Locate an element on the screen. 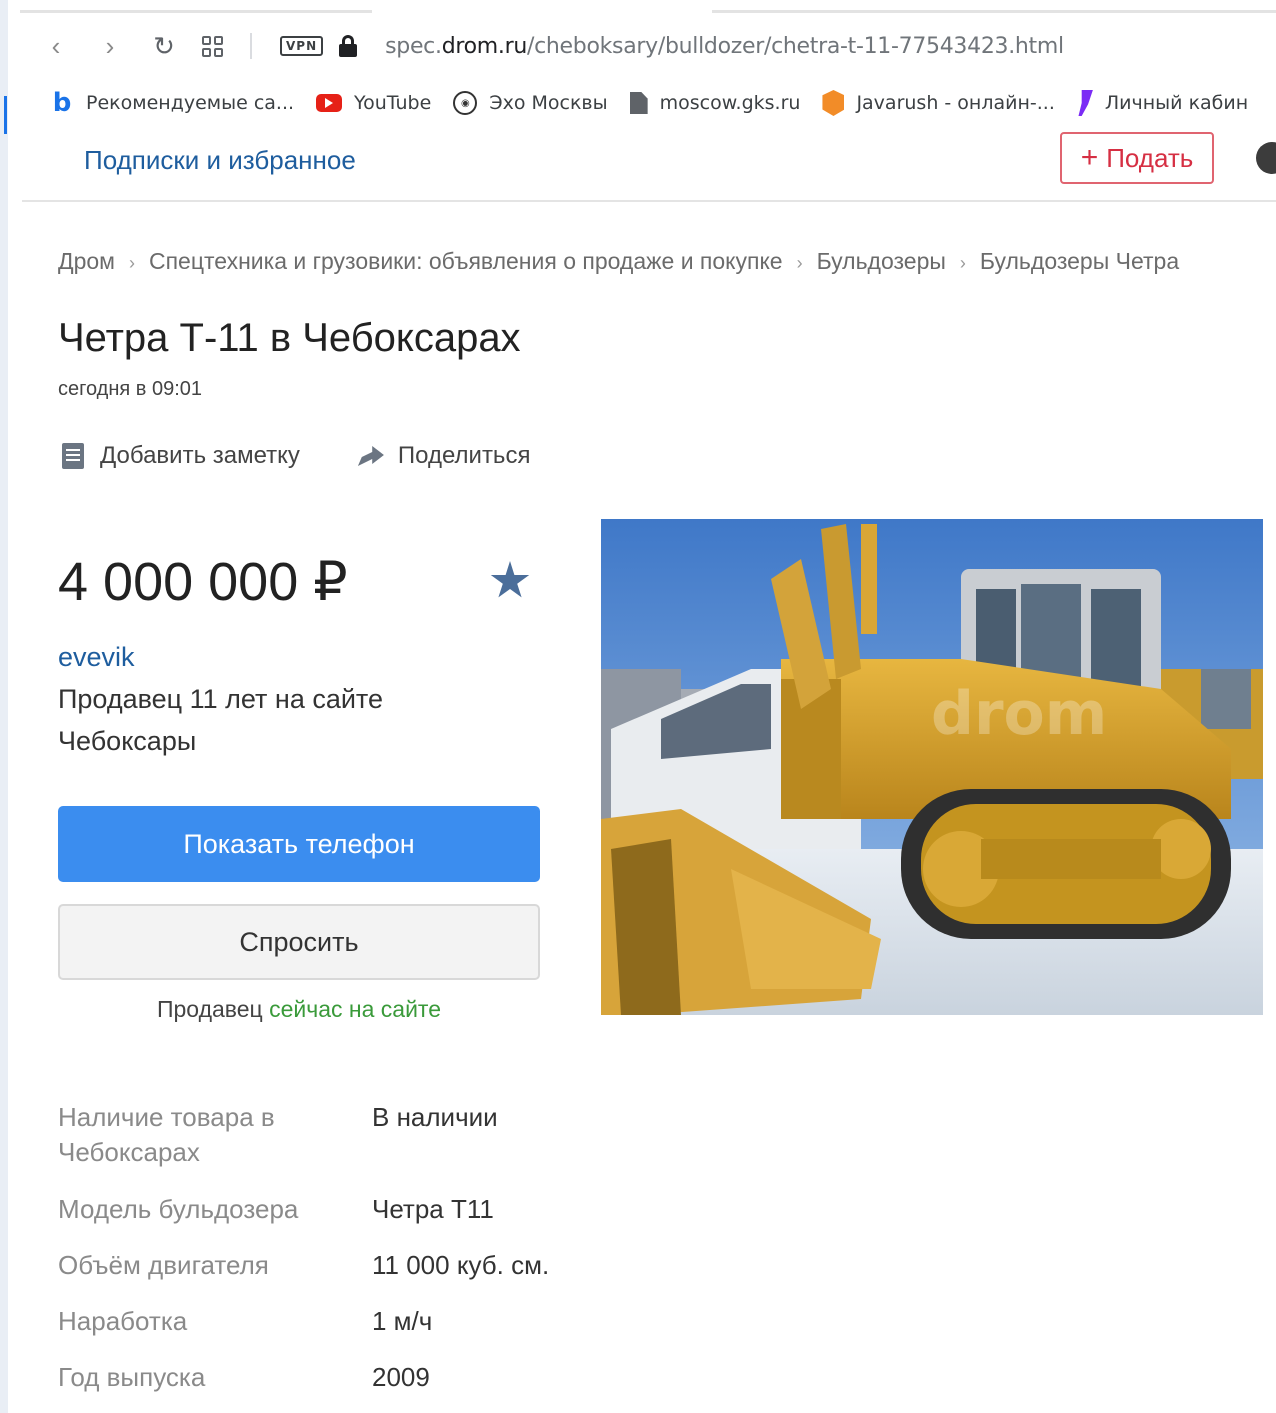 The image size is (1276, 1413). bookmark-moscow-gks: moscow.gks.ru is located at coordinates (715, 103).